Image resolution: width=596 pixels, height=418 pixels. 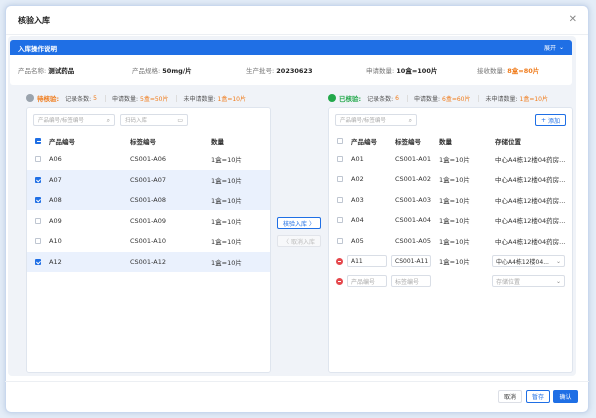 I want to click on cell-tag-code: CS001-A03, so click(x=413, y=199).